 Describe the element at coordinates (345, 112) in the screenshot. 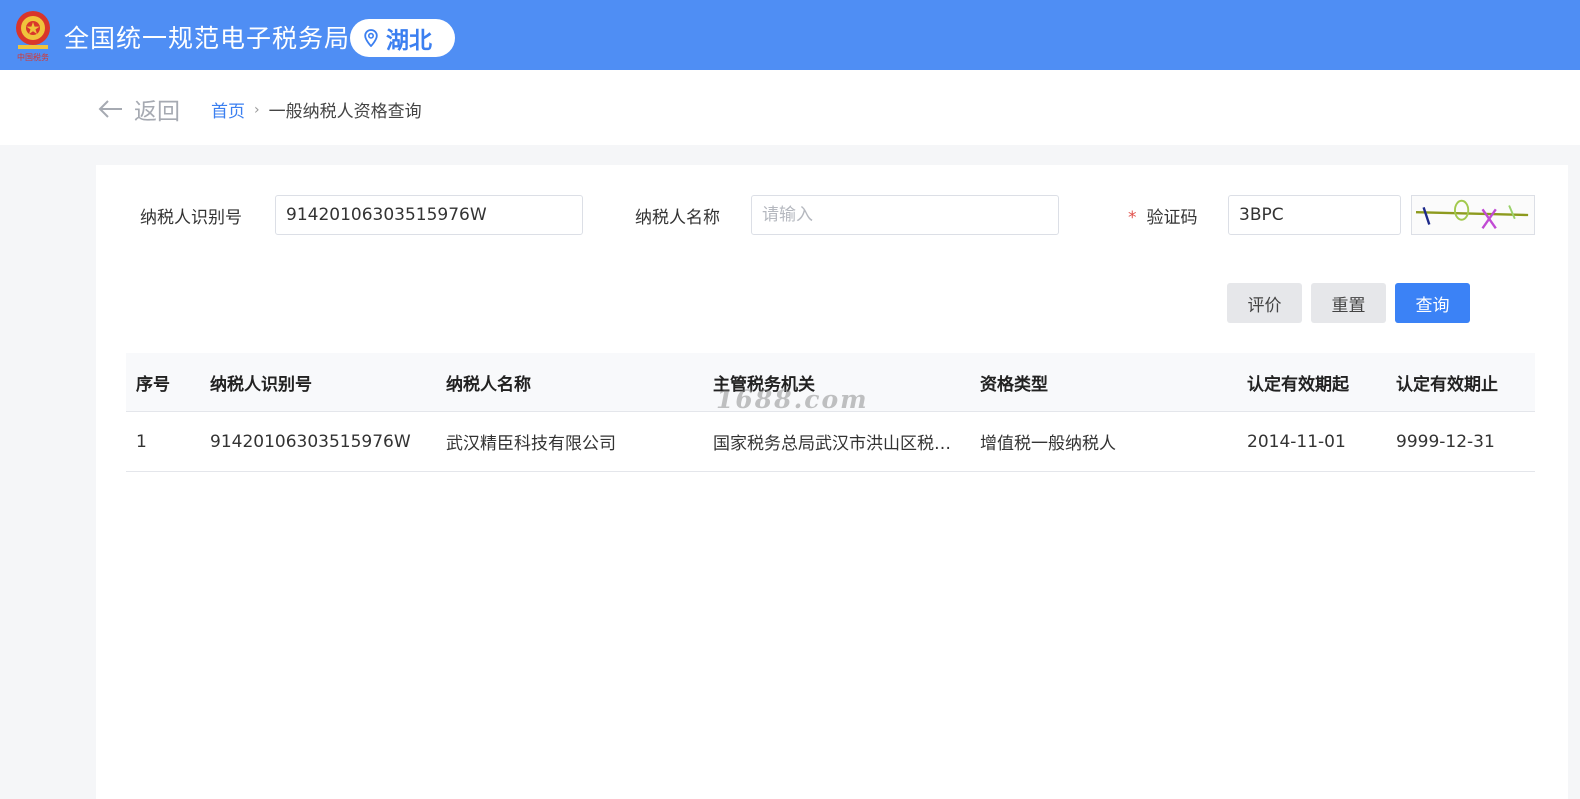

I see `breadcrumb-current: 一般纳税人资格查询` at that location.